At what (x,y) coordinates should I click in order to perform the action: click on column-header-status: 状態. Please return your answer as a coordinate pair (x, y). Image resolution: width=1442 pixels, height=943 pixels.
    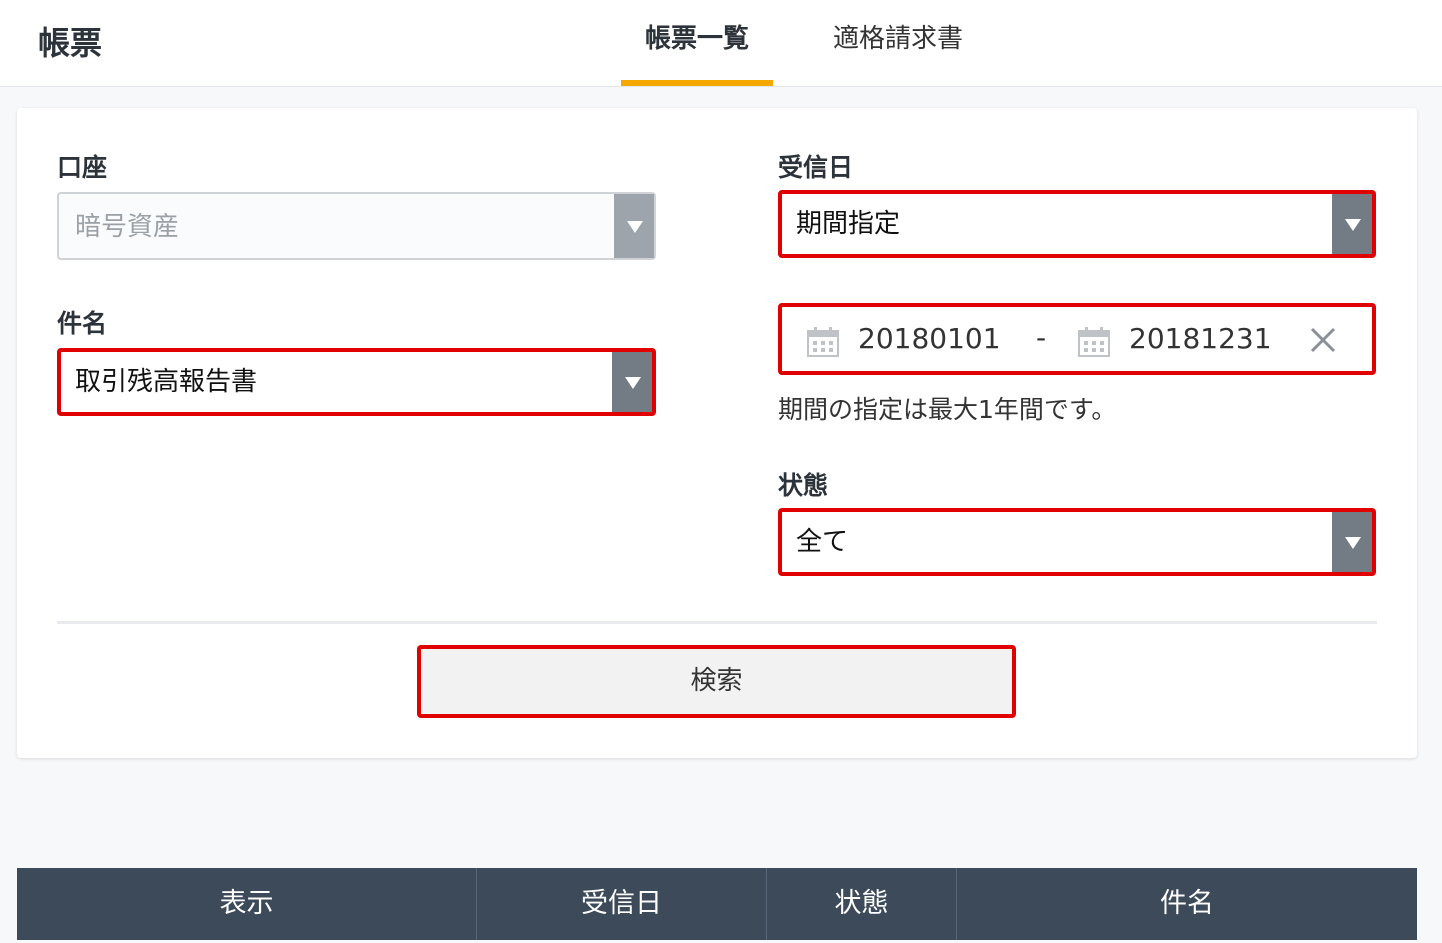
    Looking at the image, I should click on (862, 904).